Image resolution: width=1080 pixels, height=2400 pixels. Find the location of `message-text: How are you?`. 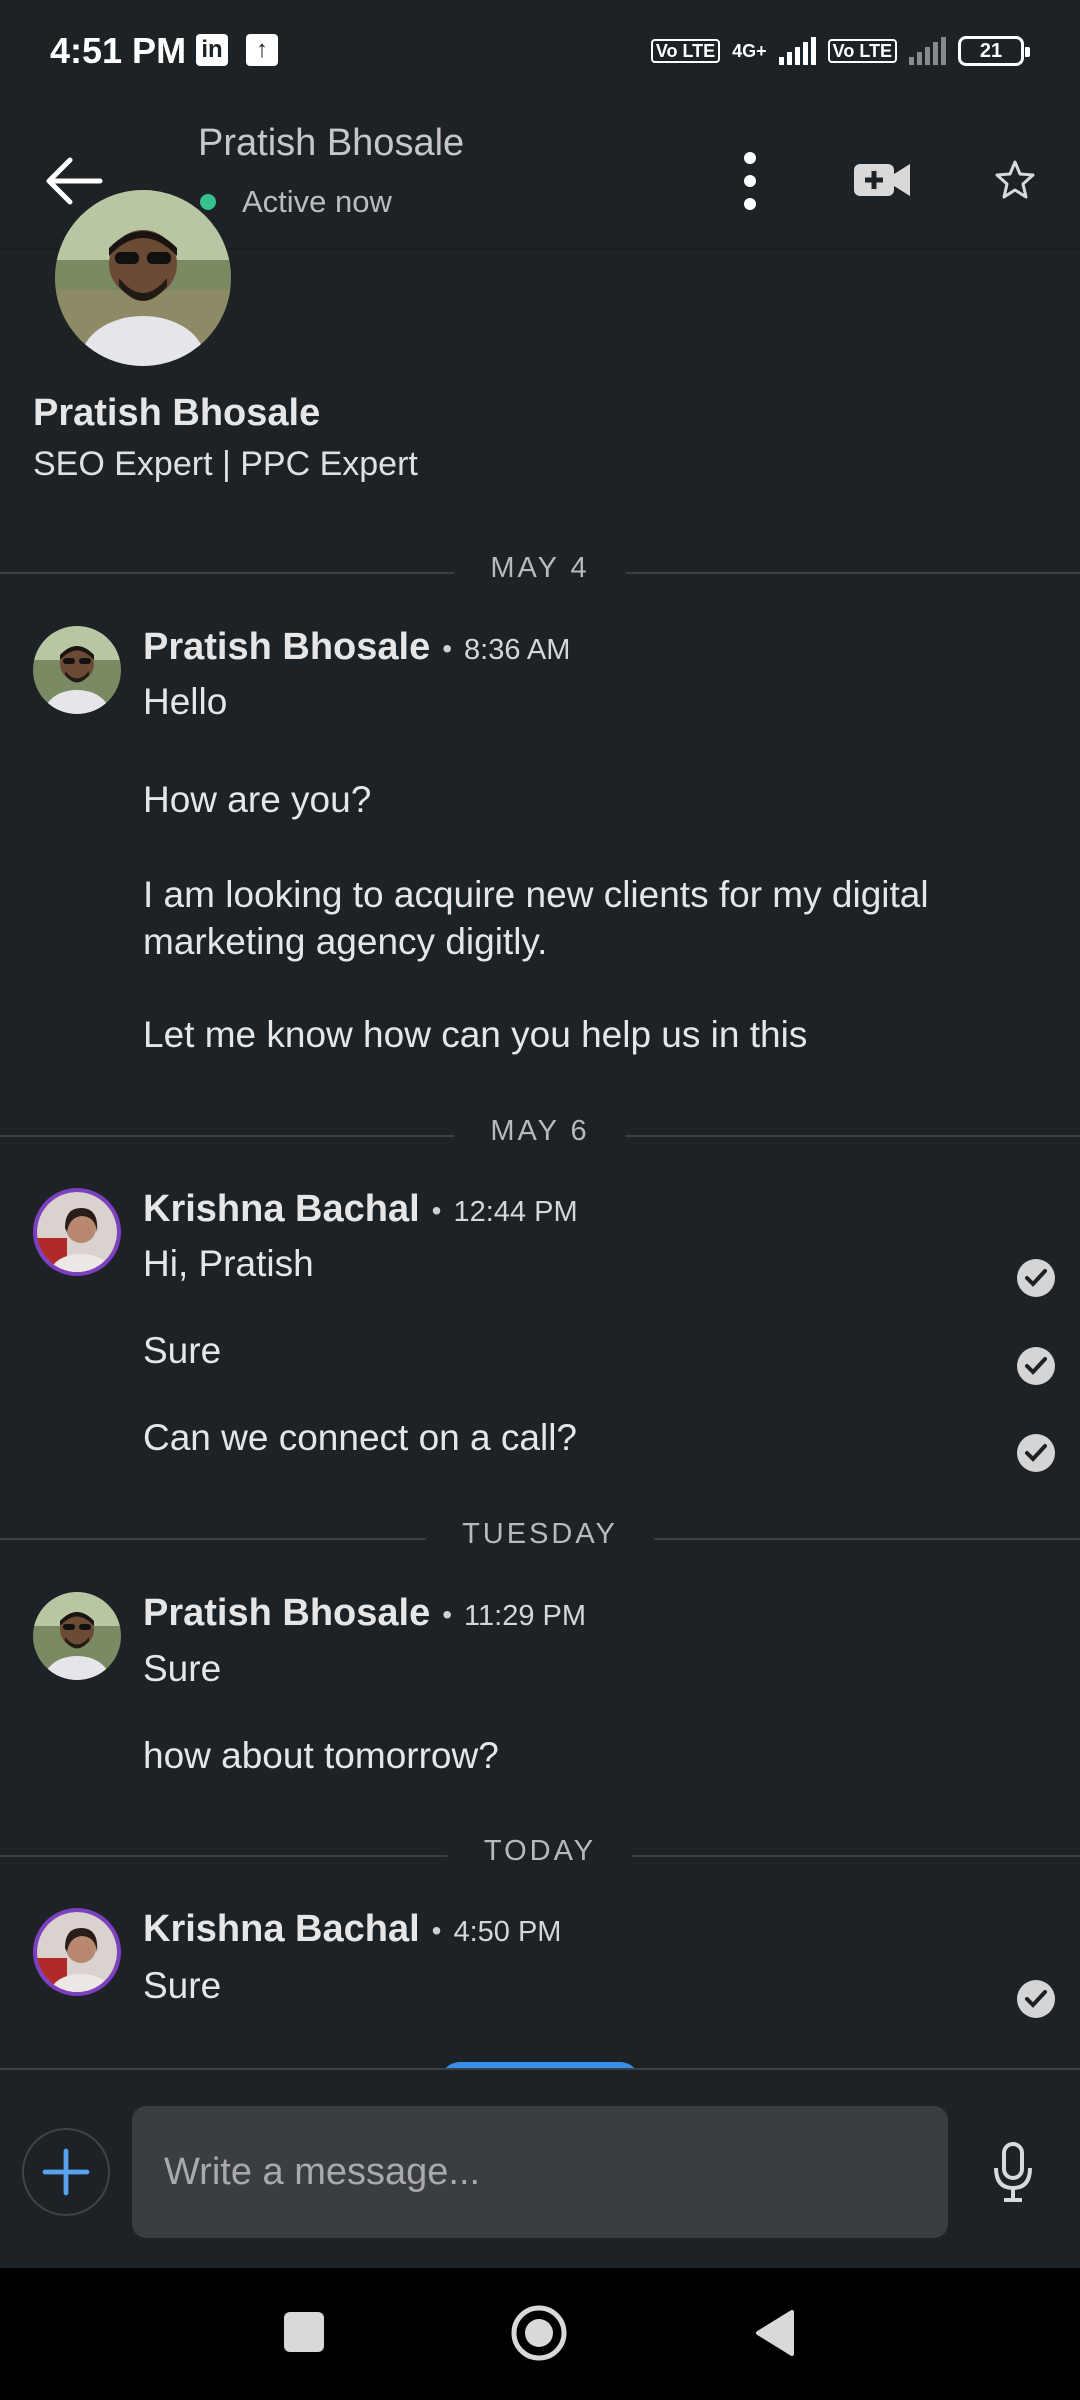

message-text: How are you? is located at coordinates (257, 799).